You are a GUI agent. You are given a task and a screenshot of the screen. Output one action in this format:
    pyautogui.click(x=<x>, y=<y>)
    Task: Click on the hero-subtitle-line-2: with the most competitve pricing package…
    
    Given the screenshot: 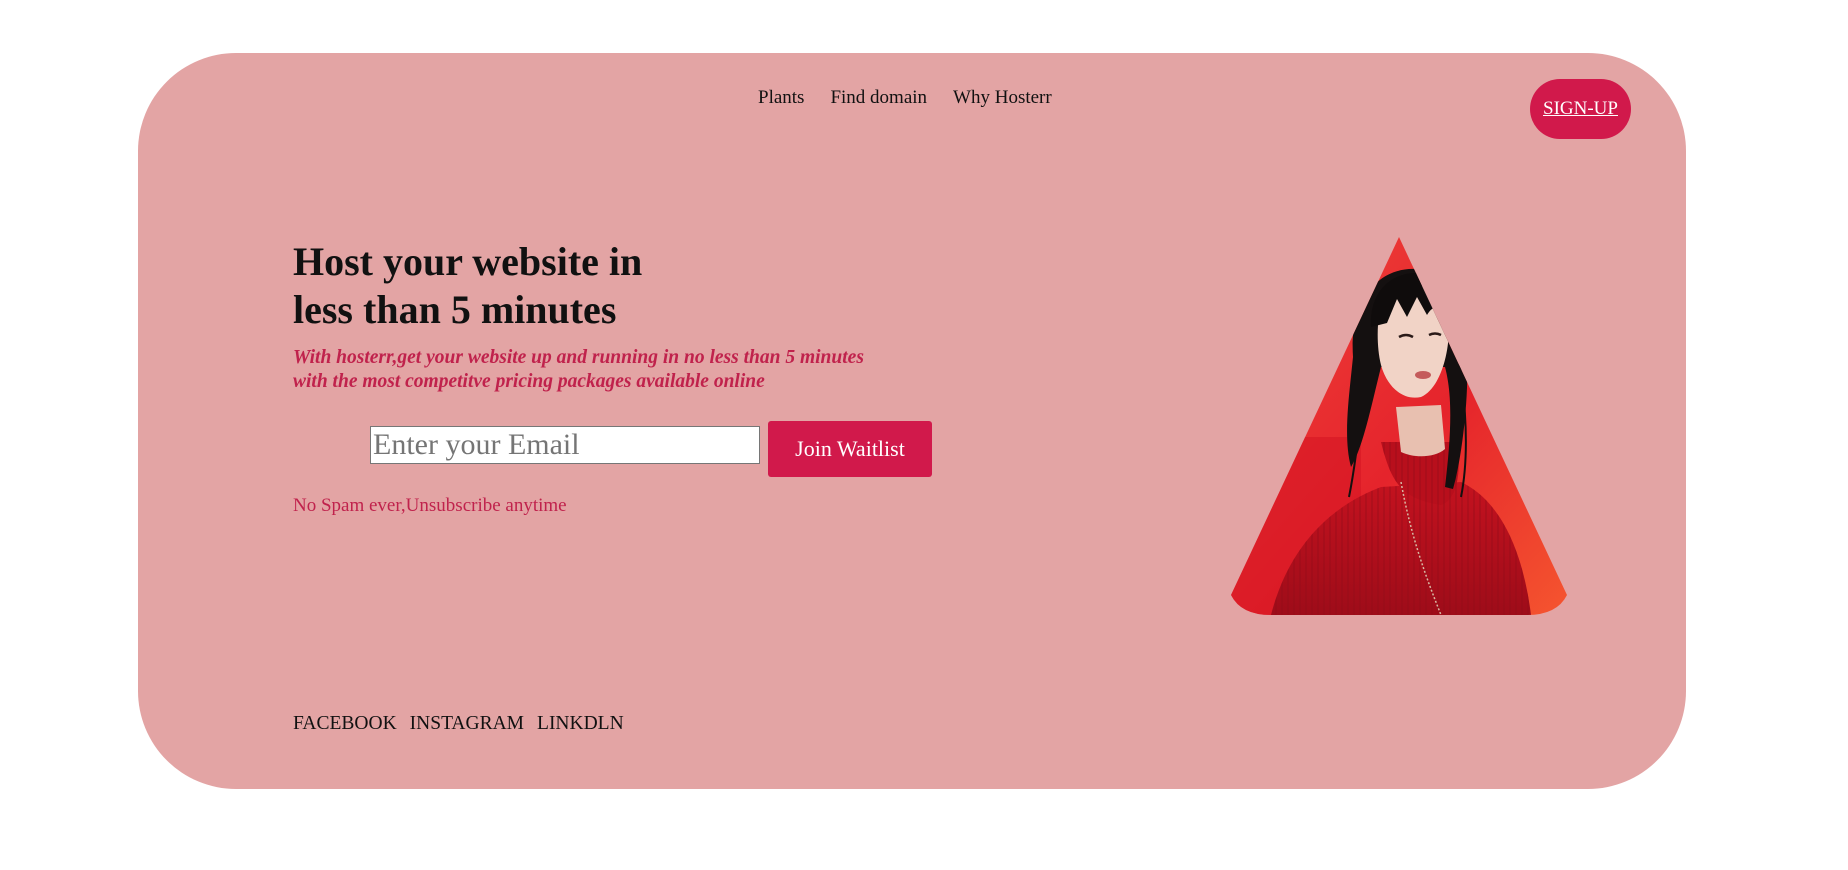 What is the action you would take?
    pyautogui.click(x=529, y=381)
    